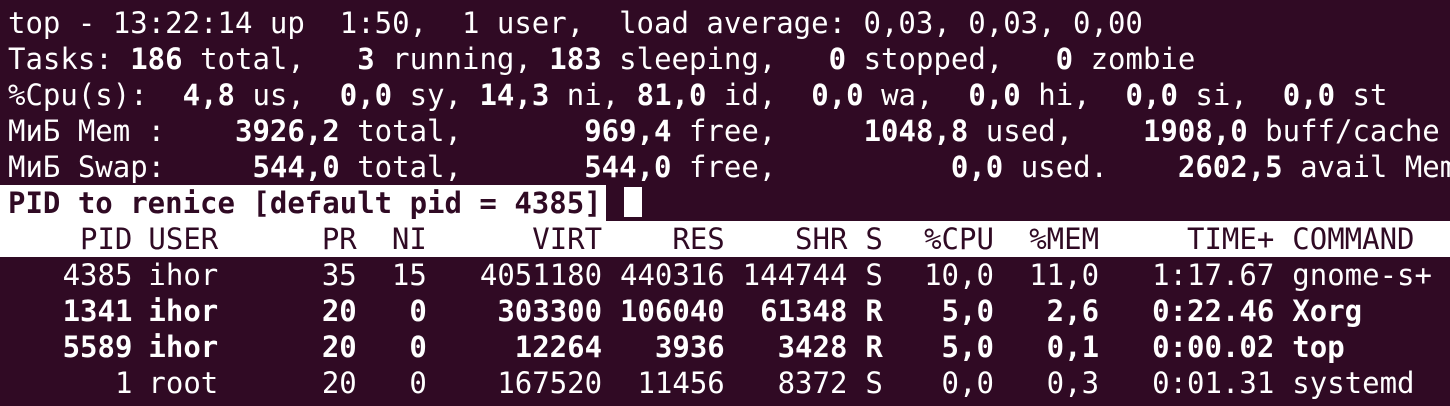  Describe the element at coordinates (208, 95) in the screenshot. I see `cpu-us: 4,8` at that location.